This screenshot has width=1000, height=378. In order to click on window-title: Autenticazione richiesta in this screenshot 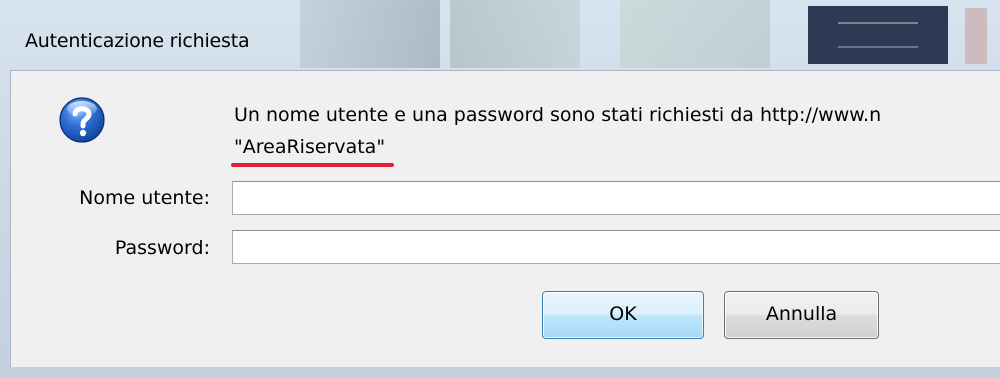, I will do `click(137, 41)`.